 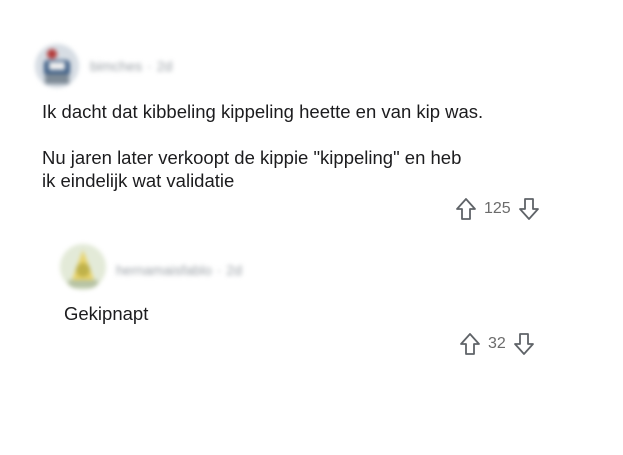 I want to click on comment-paragraph: Gekipnapt, so click(x=106, y=313).